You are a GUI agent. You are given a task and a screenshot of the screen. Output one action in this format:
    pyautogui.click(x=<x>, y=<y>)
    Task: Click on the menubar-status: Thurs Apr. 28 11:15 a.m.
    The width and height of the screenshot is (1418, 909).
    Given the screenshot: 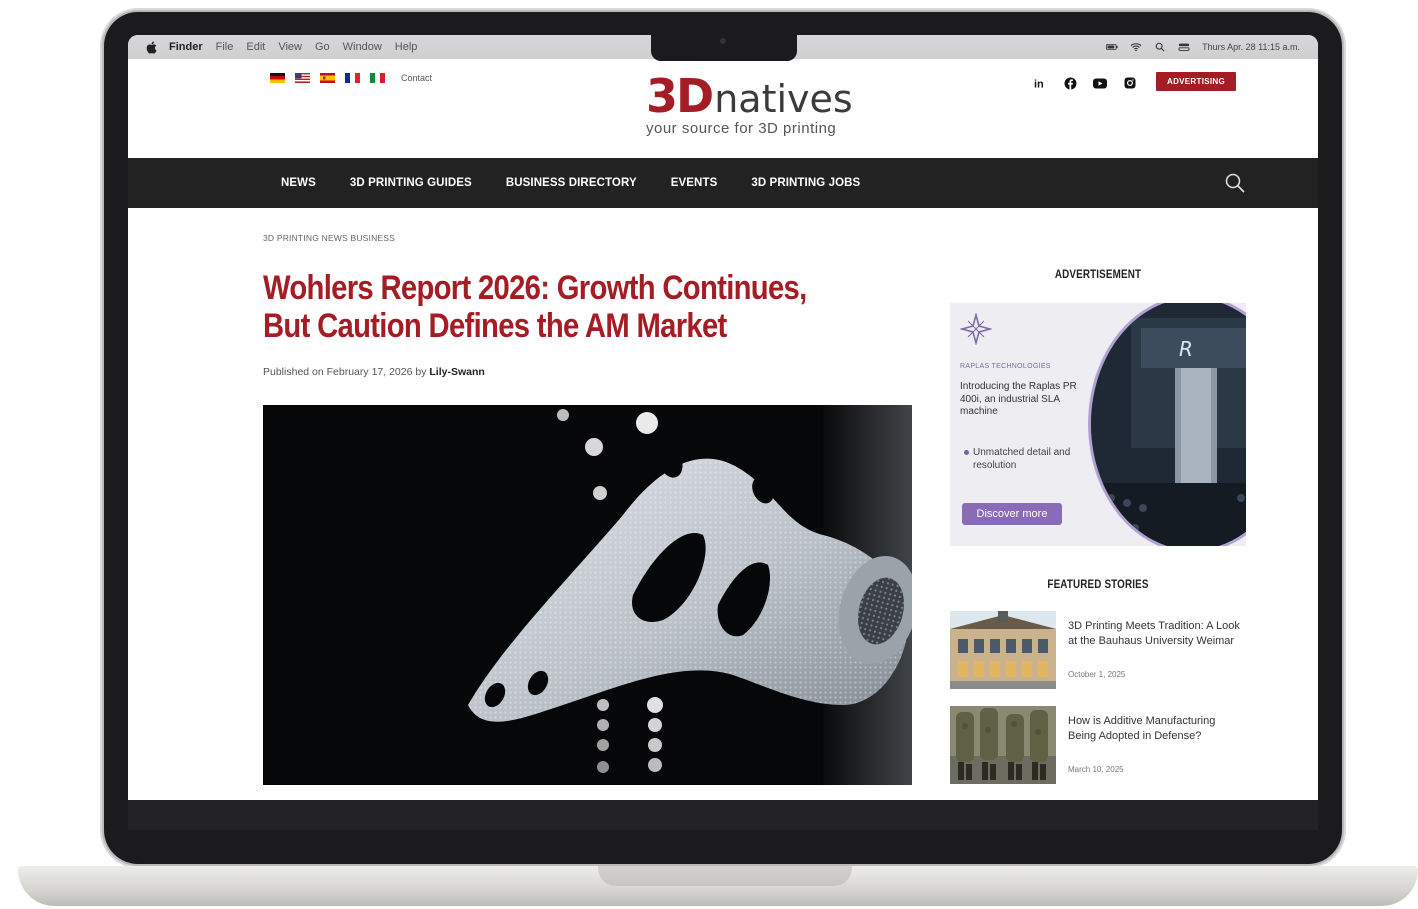 What is the action you would take?
    pyautogui.click(x=1203, y=47)
    